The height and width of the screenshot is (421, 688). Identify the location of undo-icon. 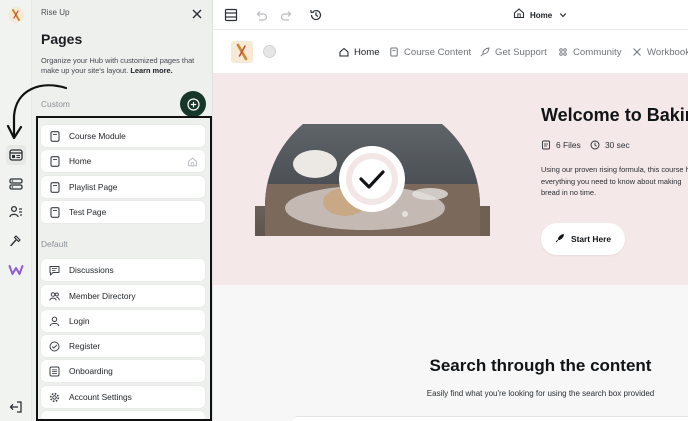
(261, 15).